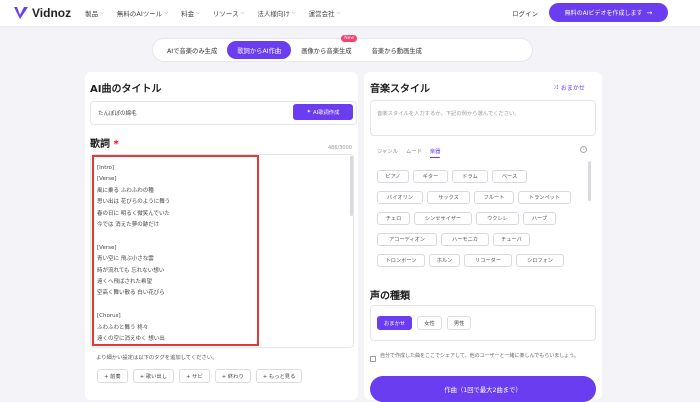  I want to click on brand-logo: Vidnoz, so click(42, 13).